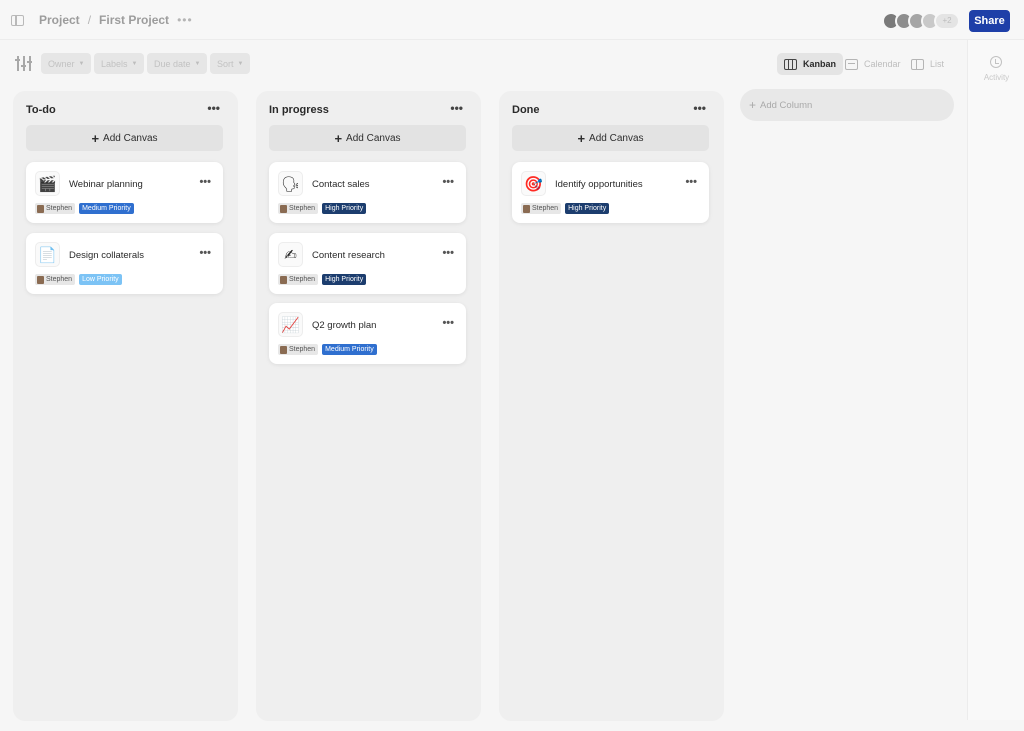 The height and width of the screenshot is (731, 1024). I want to click on sort-button: Sort ▼, so click(230, 63).